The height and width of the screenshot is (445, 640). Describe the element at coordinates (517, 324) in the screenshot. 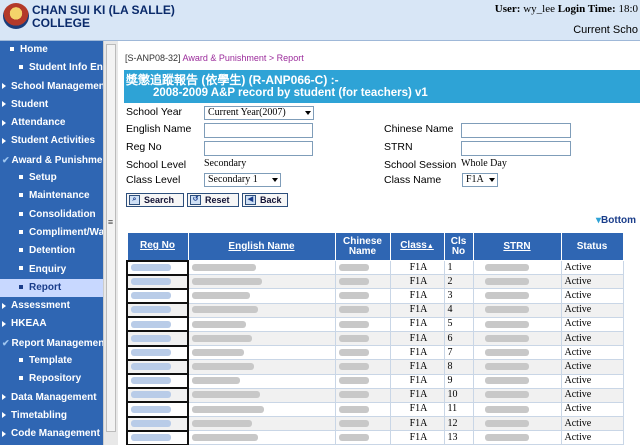

I see `cell-strn` at that location.